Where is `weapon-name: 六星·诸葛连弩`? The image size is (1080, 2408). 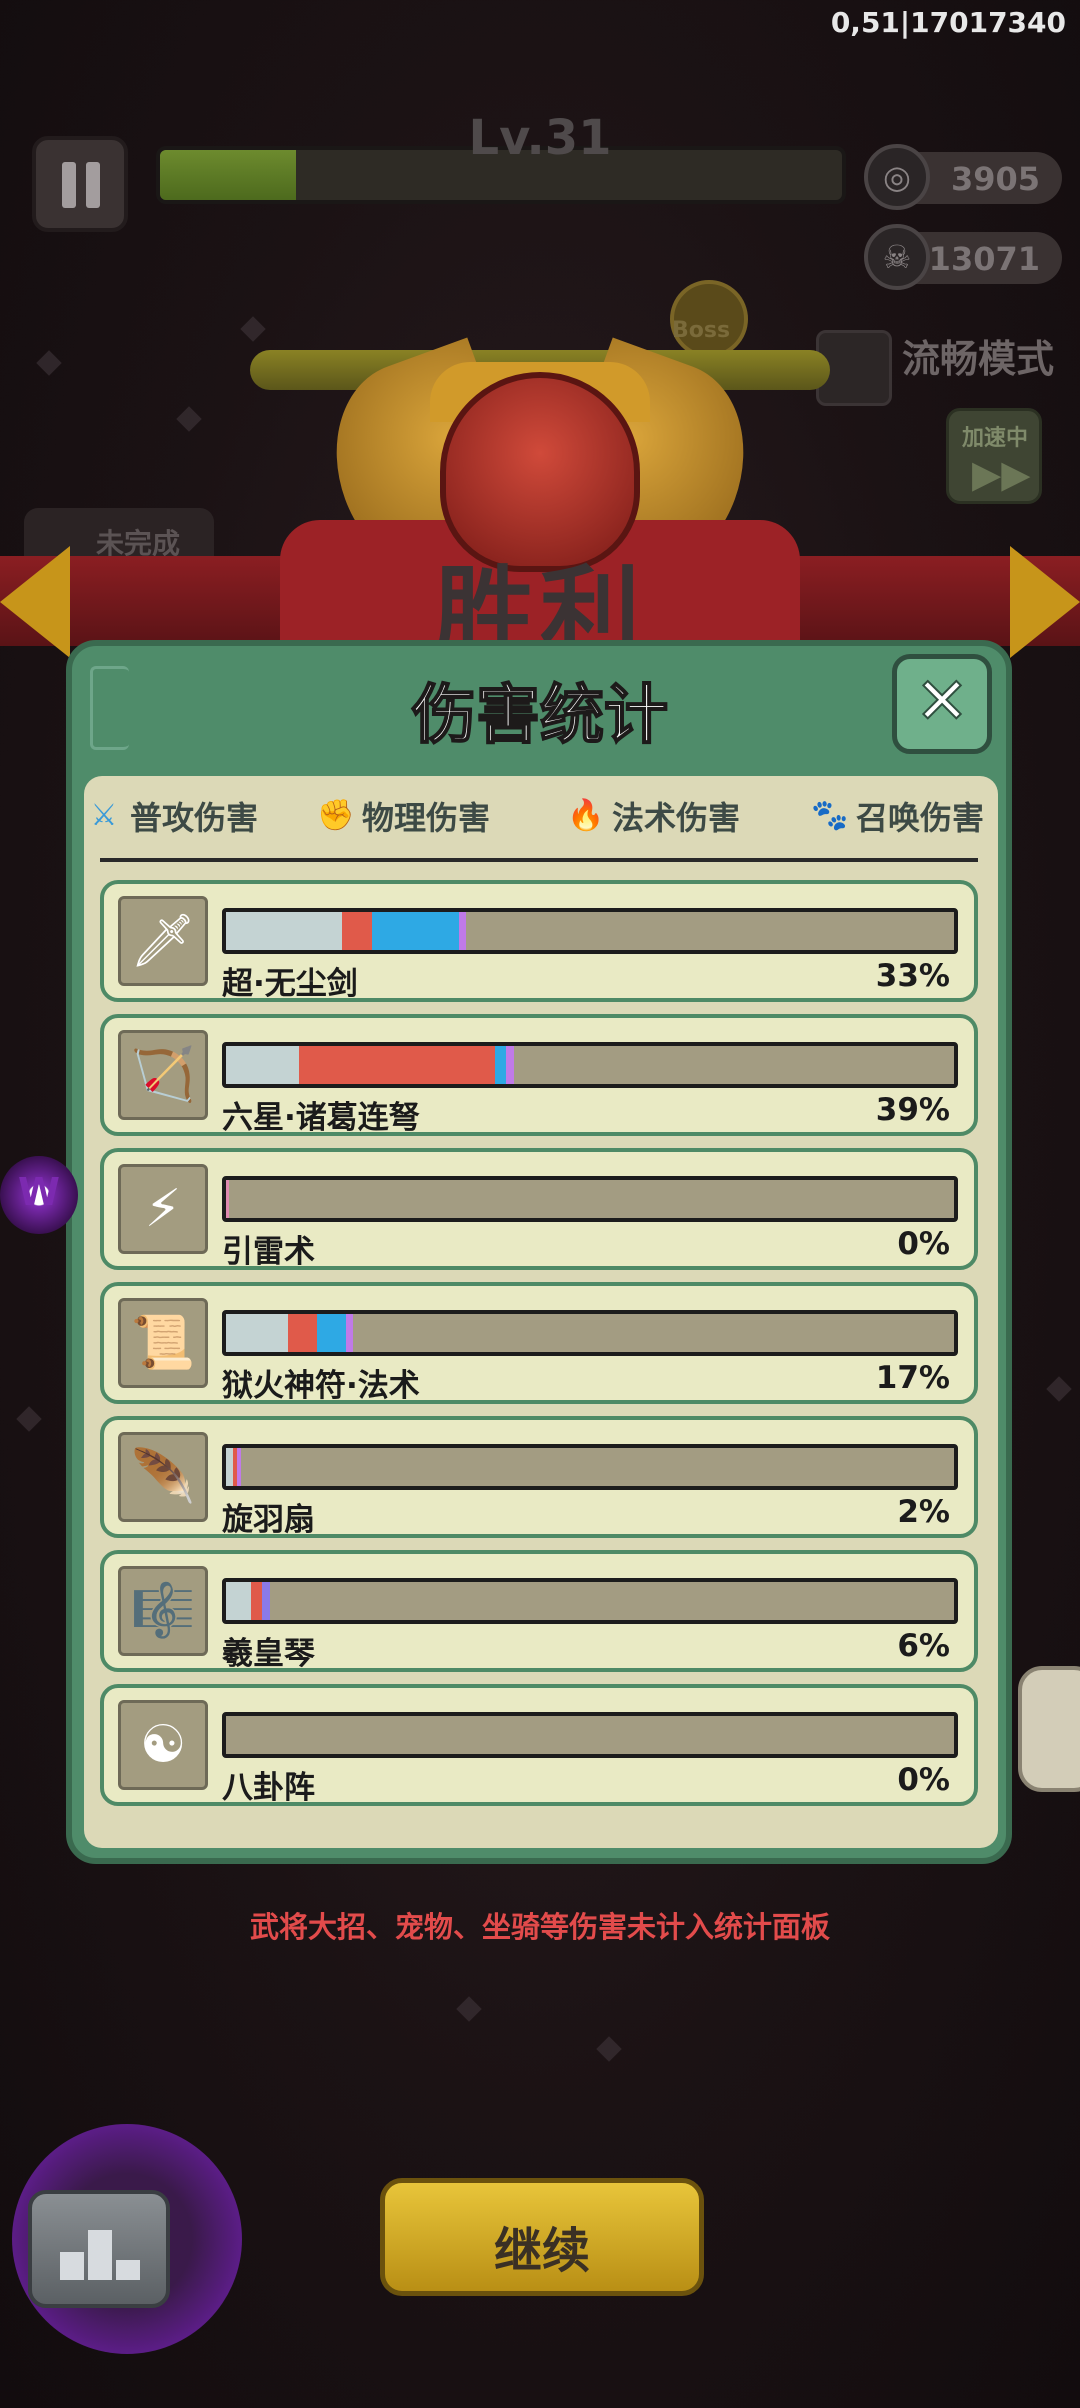
weapon-name: 六星·诸葛连弩 is located at coordinates (321, 1118).